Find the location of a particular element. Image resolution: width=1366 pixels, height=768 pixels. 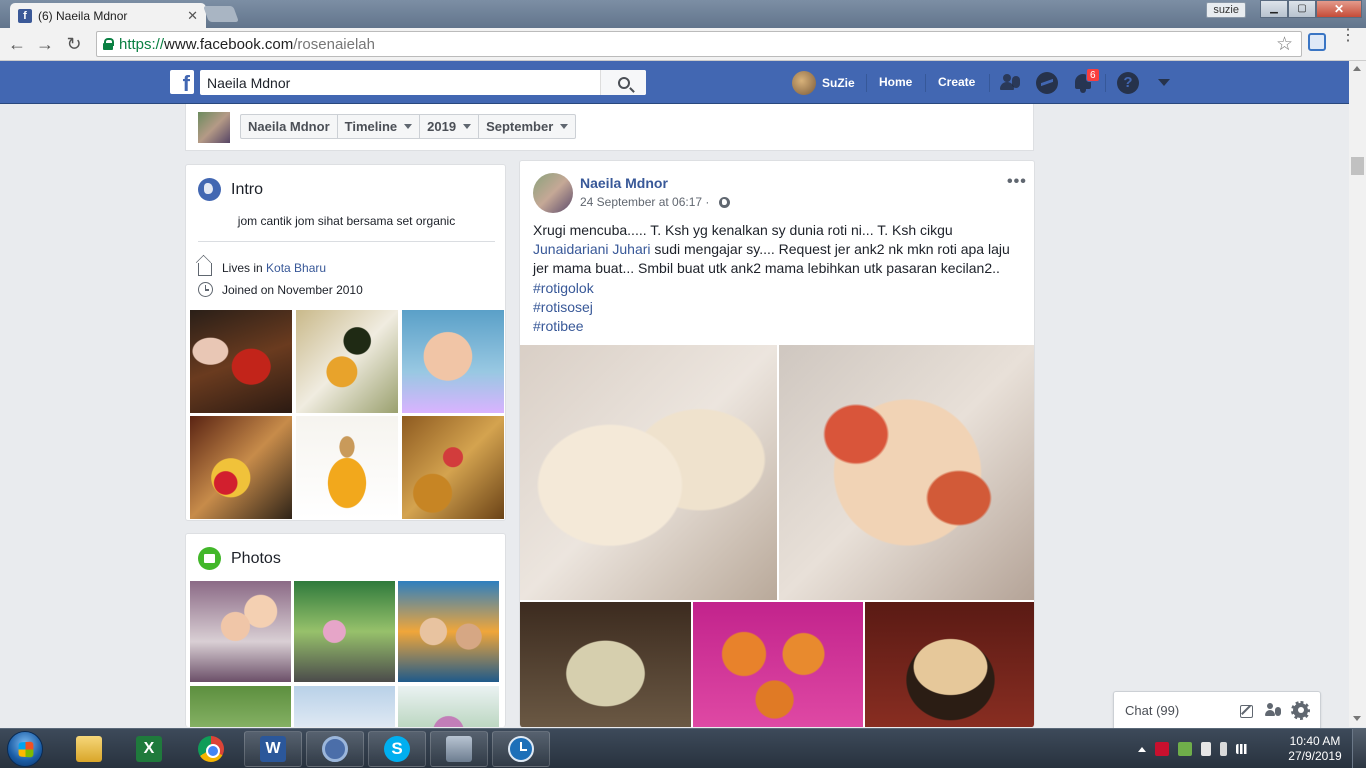

taskbar-chrome is located at coordinates (211, 749).